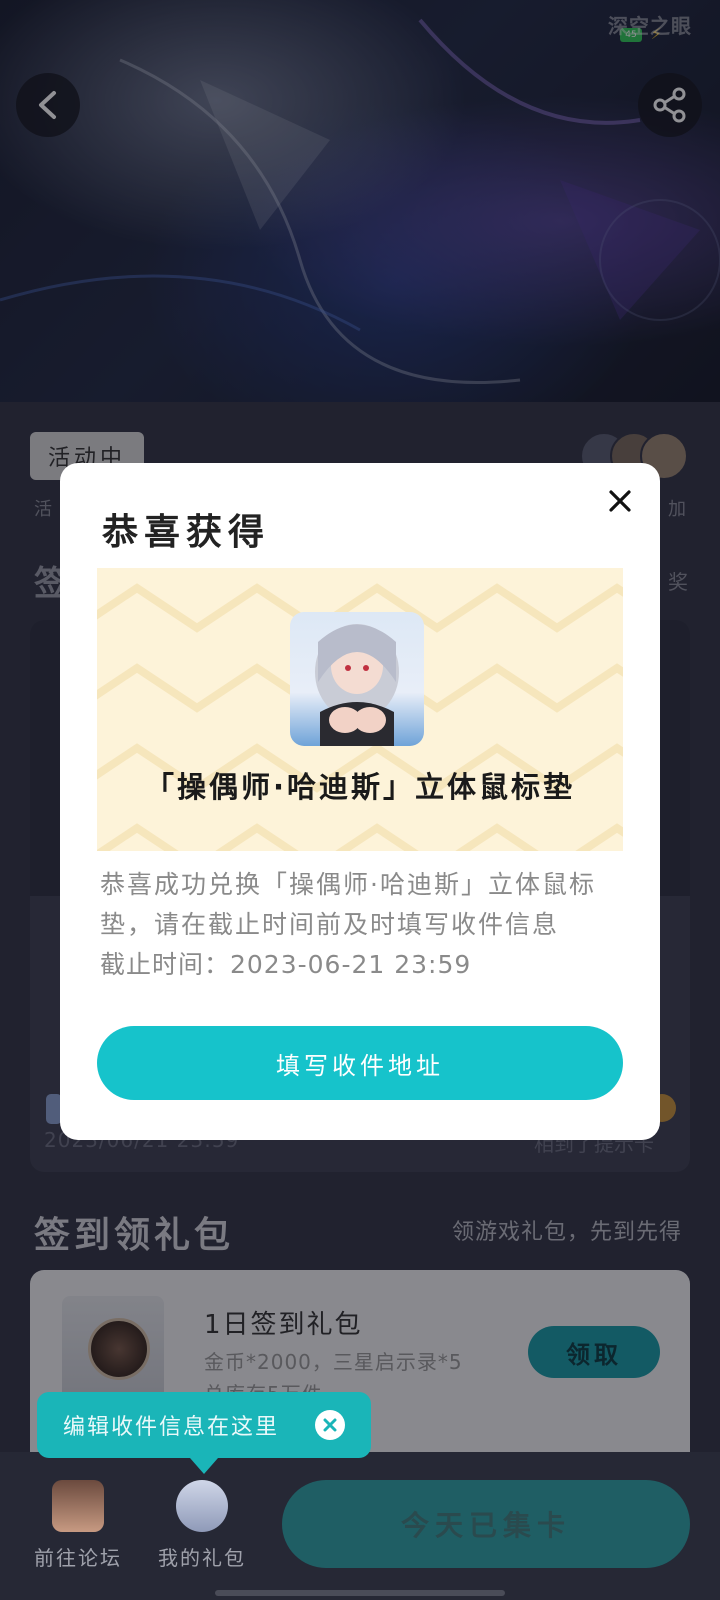 The image size is (720, 1600). What do you see at coordinates (360, 1593) in the screenshot?
I see `home-indicator` at bounding box center [360, 1593].